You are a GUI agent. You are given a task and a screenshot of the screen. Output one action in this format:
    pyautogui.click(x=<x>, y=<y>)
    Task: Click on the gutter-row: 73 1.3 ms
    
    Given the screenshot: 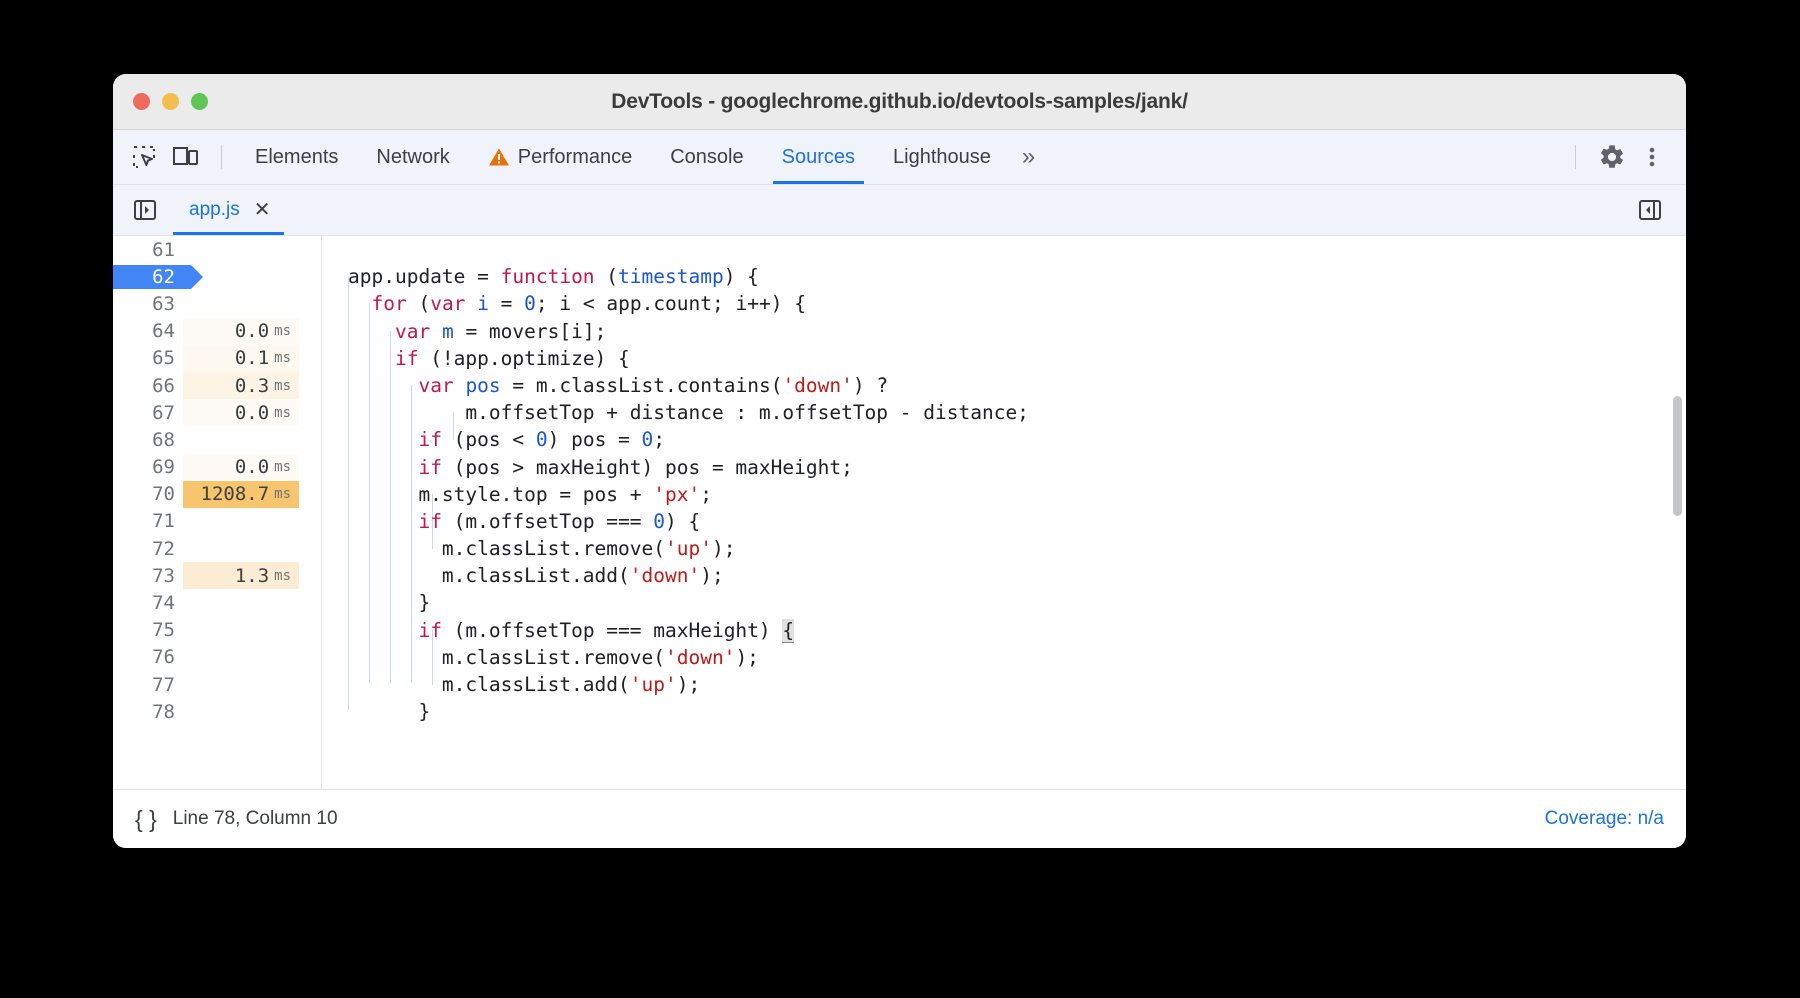 What is the action you would take?
    pyautogui.click(x=217, y=576)
    